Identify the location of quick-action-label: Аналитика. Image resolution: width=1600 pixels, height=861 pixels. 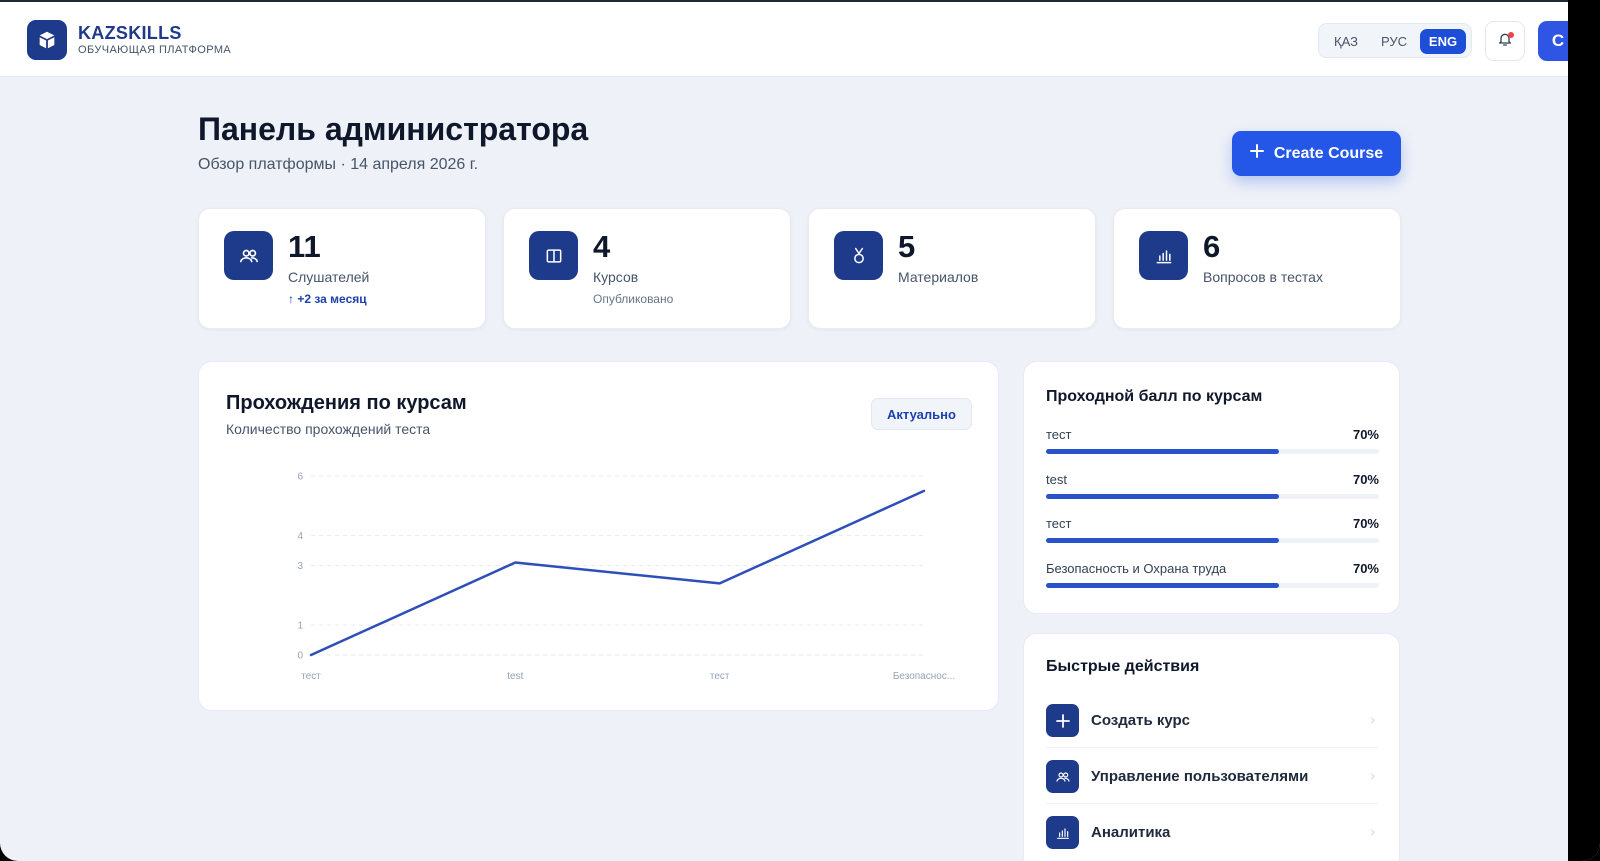
(1131, 832).